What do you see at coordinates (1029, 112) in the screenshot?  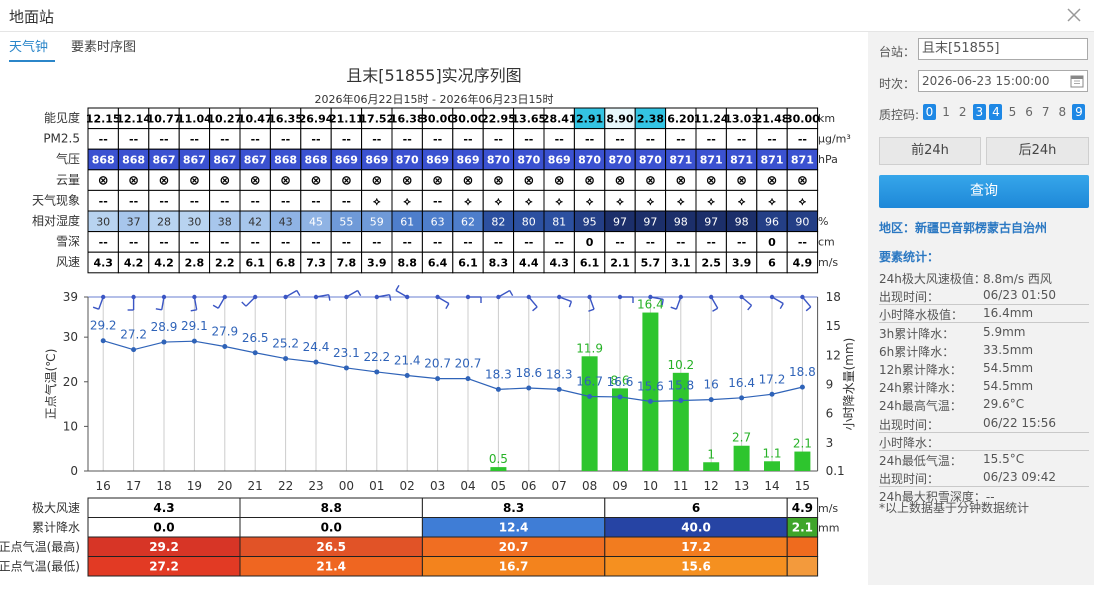 I see `qc-code-6: 6` at bounding box center [1029, 112].